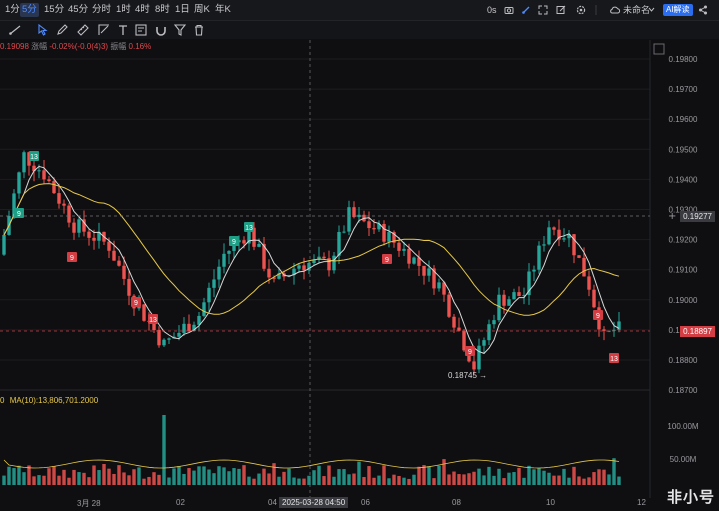  What do you see at coordinates (697, 331) in the screenshot?
I see `current-price-label: 0.18897` at bounding box center [697, 331].